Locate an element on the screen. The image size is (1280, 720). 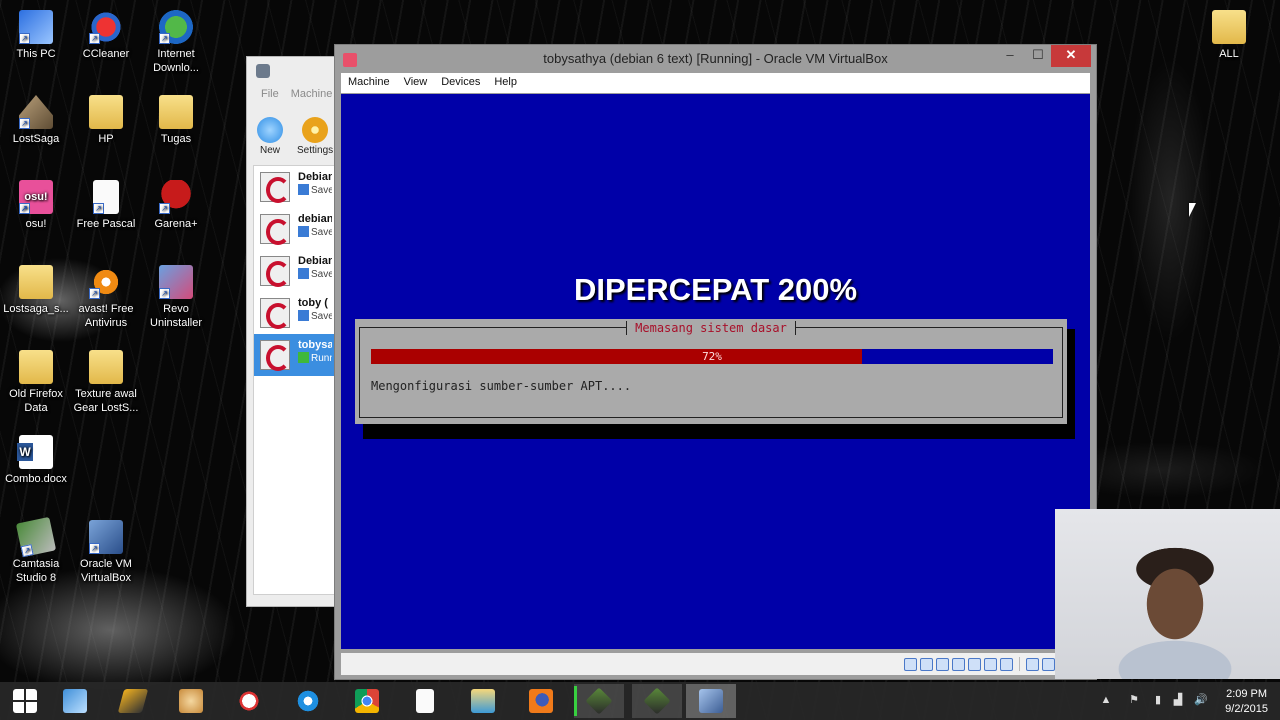
system-tray: ▲ ⚑ ▮ ▟ 🔊 2:09 PM 9/2/2015 is located at coordinates (1185, 701).